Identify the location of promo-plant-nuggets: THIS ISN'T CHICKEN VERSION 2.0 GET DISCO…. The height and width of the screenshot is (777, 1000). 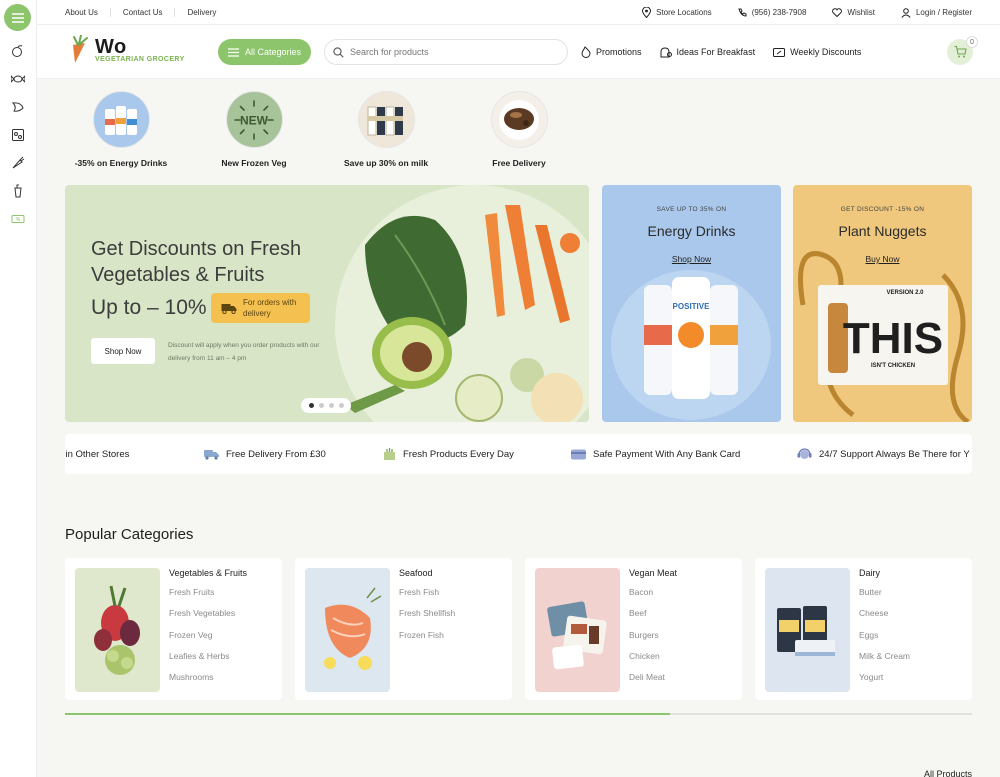
(882, 303).